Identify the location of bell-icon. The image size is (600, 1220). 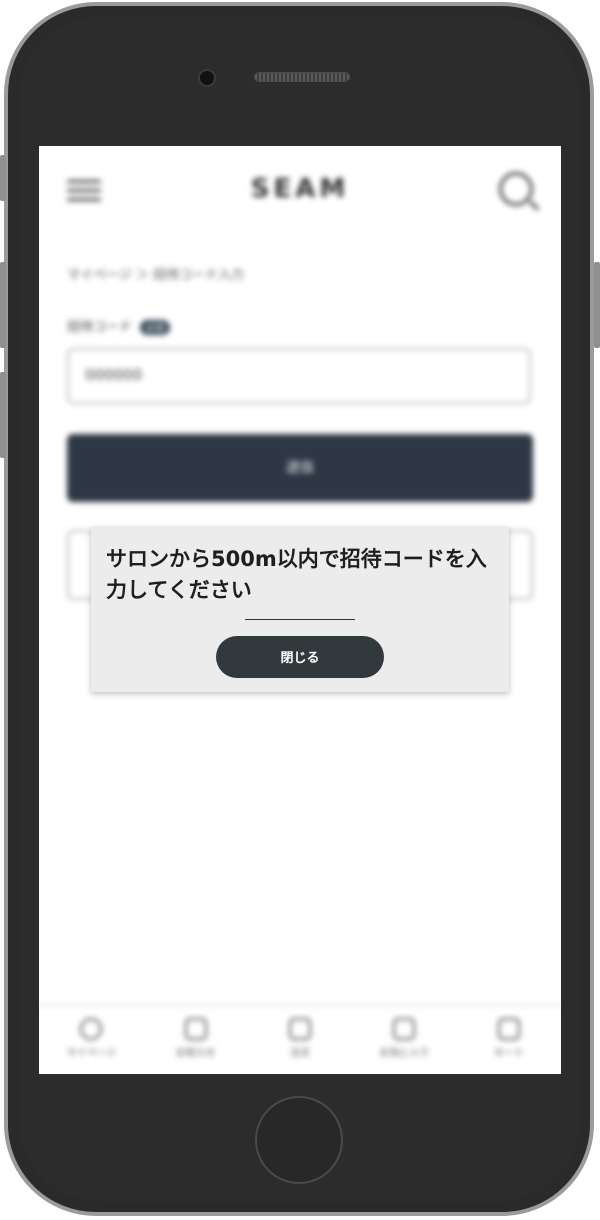
(195, 1029).